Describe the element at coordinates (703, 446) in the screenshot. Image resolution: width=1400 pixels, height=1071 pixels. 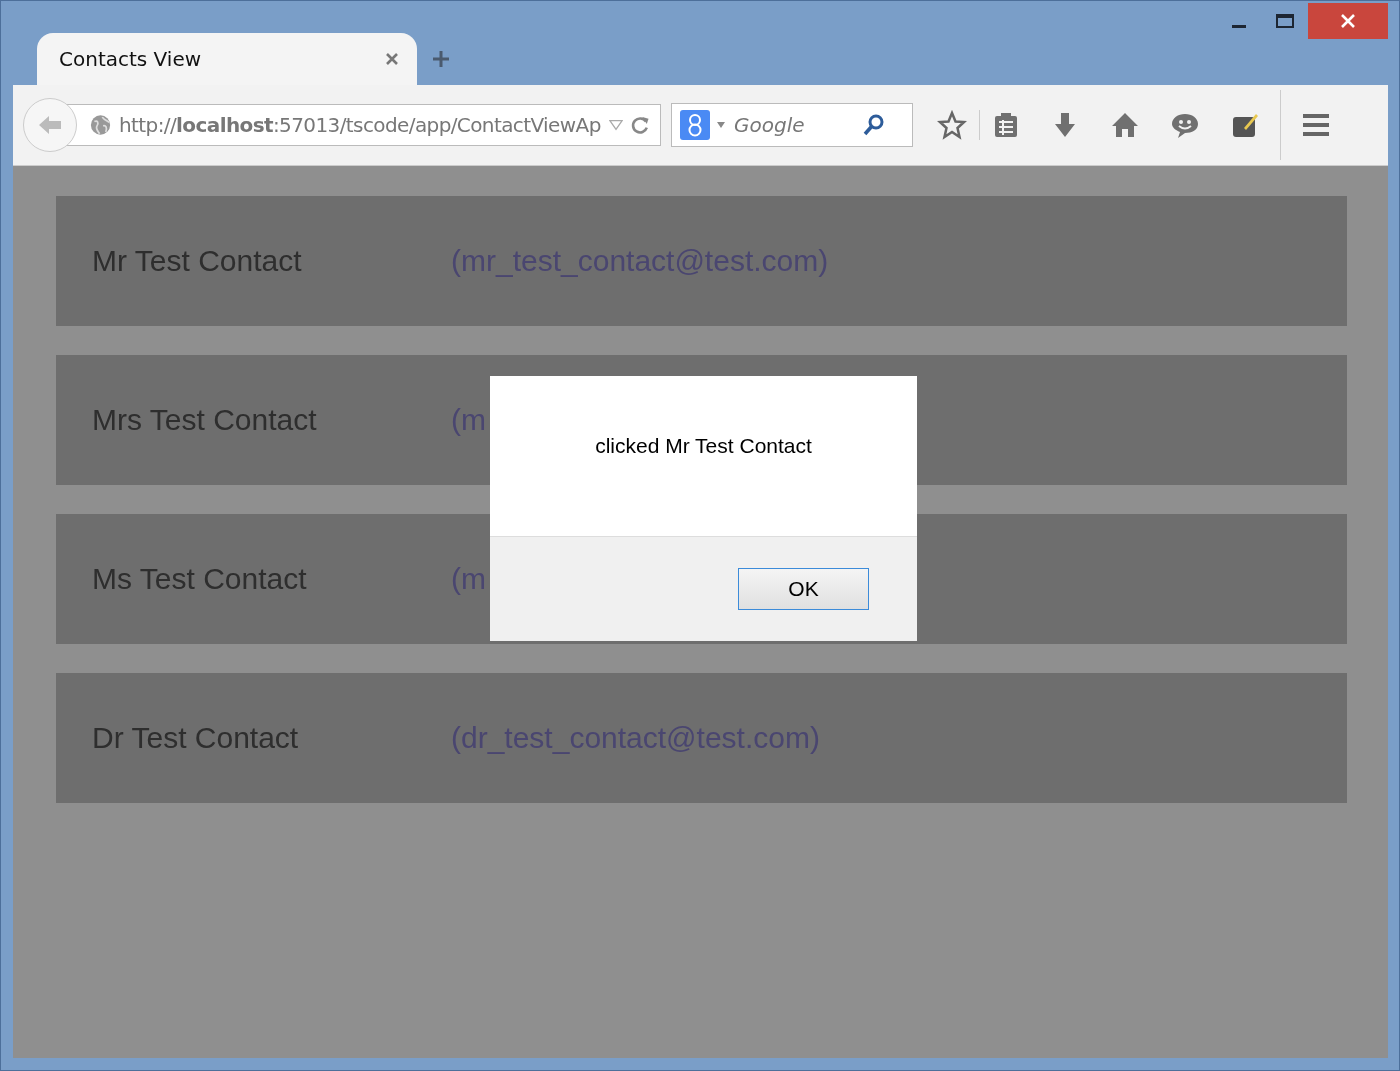
I see `alert-message: clicked Mr Test Contact` at that location.